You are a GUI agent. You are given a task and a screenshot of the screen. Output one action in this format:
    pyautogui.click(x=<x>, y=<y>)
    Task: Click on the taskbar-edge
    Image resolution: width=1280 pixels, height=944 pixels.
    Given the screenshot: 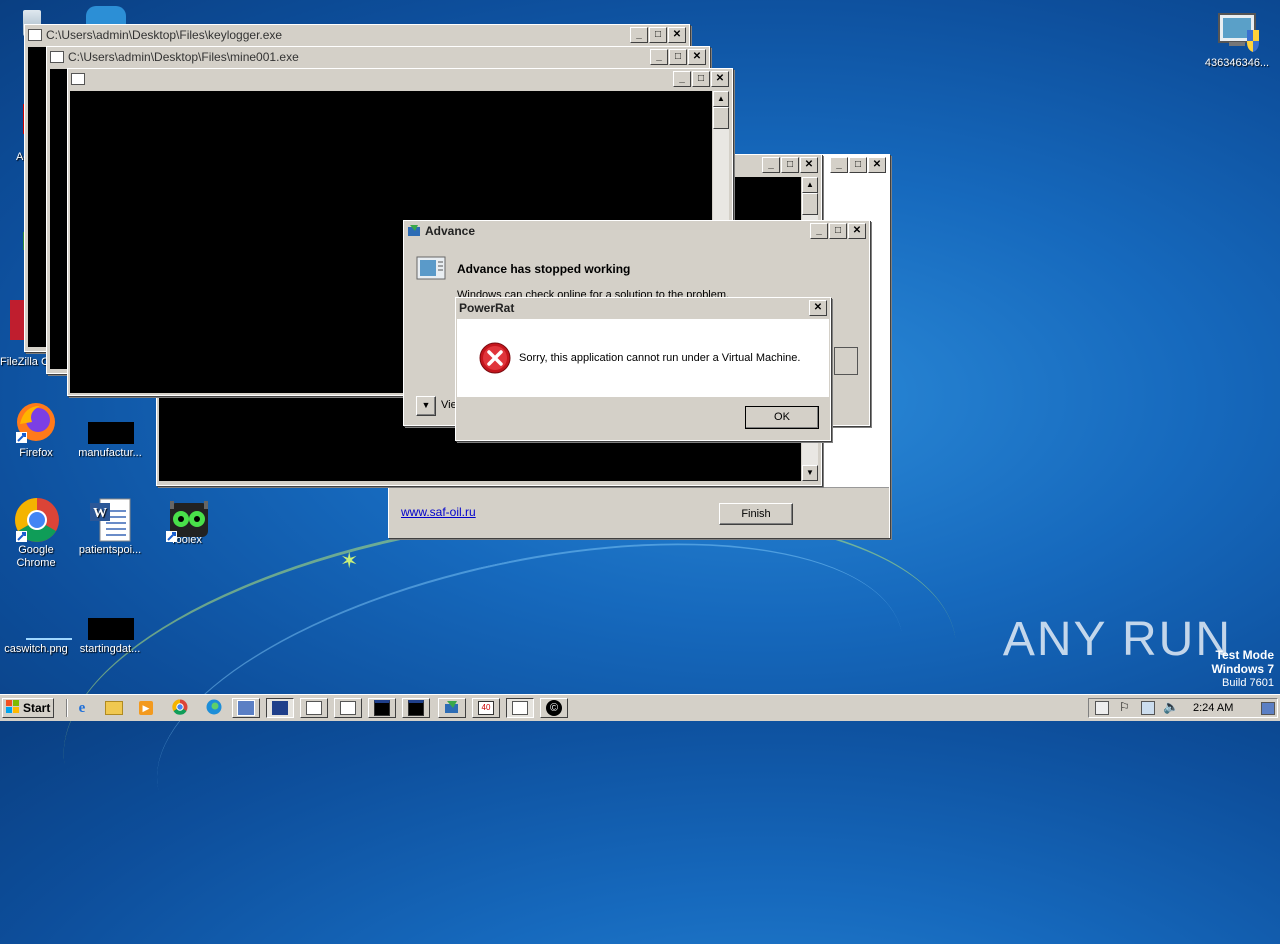 What is the action you would take?
    pyautogui.click(x=214, y=708)
    